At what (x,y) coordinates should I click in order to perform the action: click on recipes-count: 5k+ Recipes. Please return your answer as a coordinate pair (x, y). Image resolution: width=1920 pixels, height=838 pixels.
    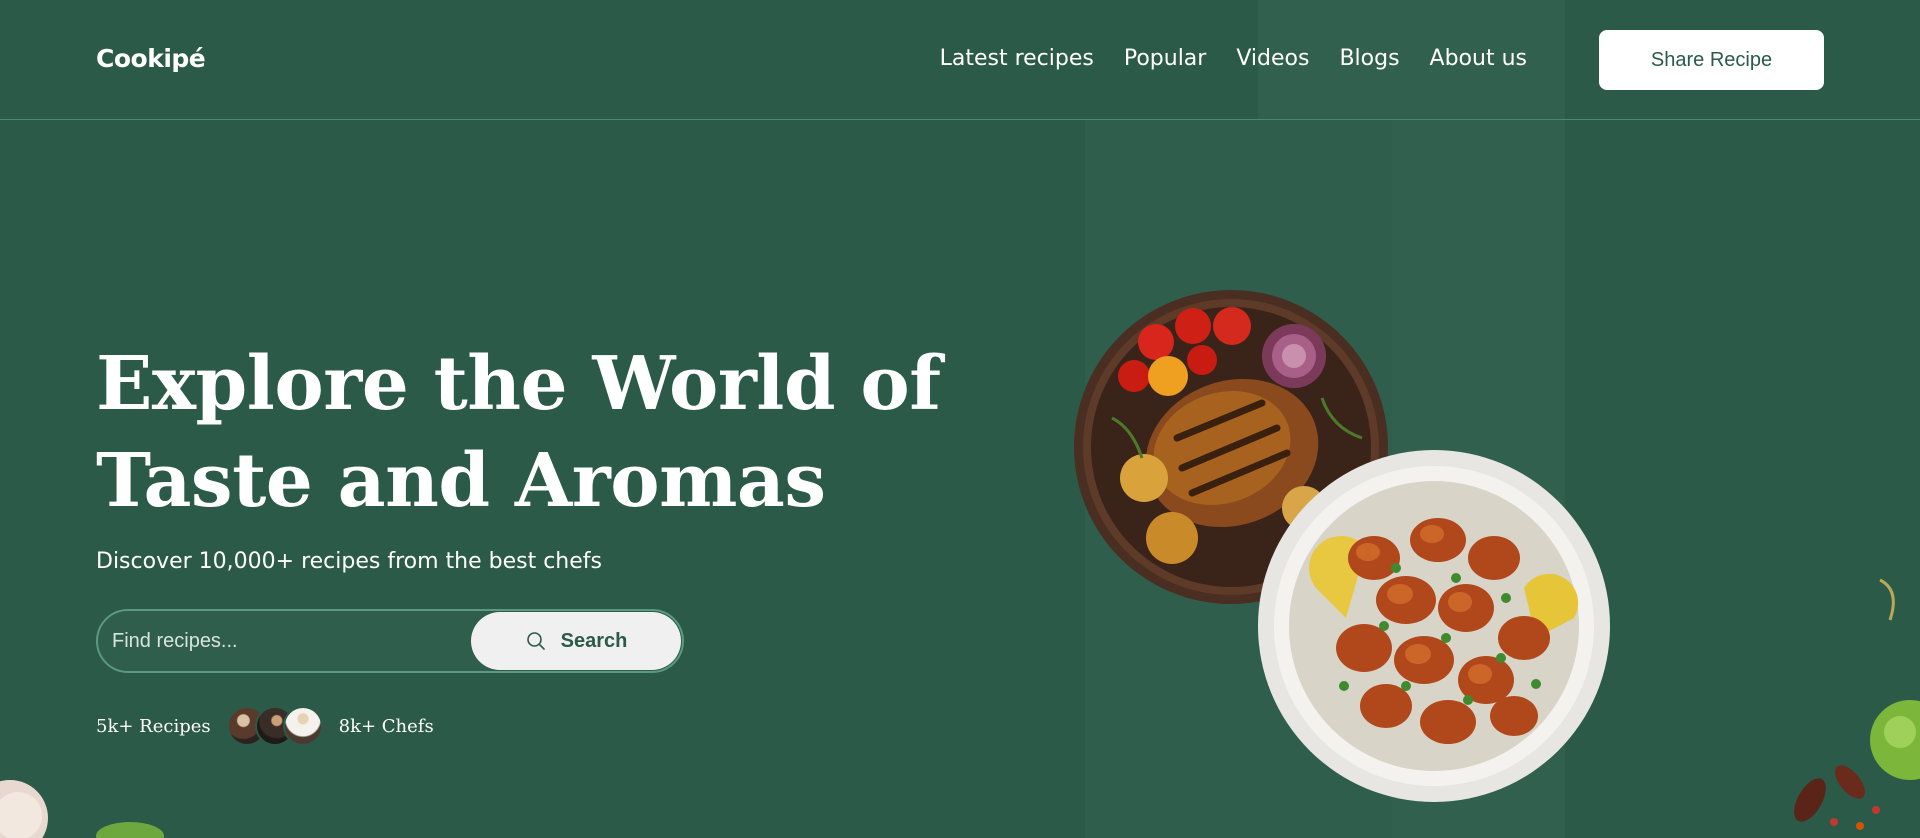
    Looking at the image, I should click on (153, 726).